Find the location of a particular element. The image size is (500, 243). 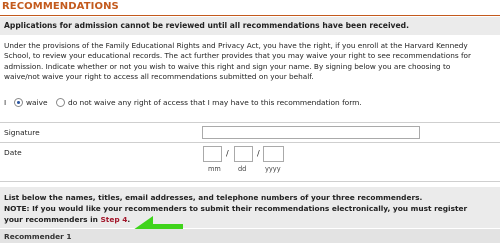

signature-label: Signature is located at coordinates (22, 132).